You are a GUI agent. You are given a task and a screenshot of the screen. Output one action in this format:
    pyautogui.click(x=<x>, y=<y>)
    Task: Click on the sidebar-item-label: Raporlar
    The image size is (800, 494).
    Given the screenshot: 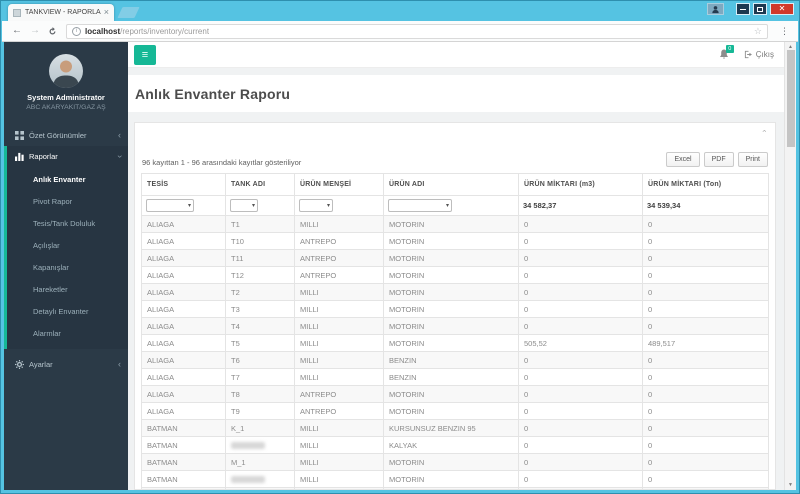 What is the action you would take?
    pyautogui.click(x=43, y=156)
    